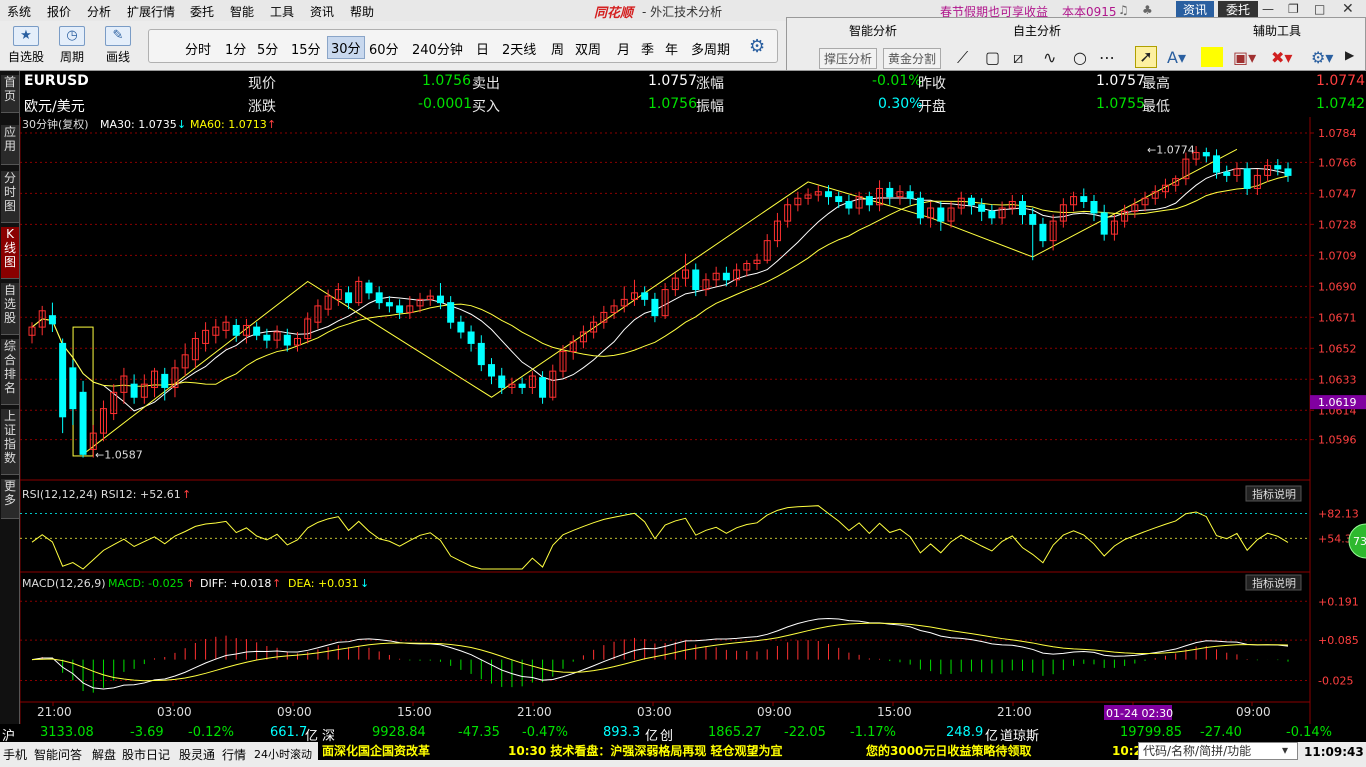 The width and height of the screenshot is (1366, 767). Describe the element at coordinates (623, 48) in the screenshot. I see `period-month: 月` at that location.